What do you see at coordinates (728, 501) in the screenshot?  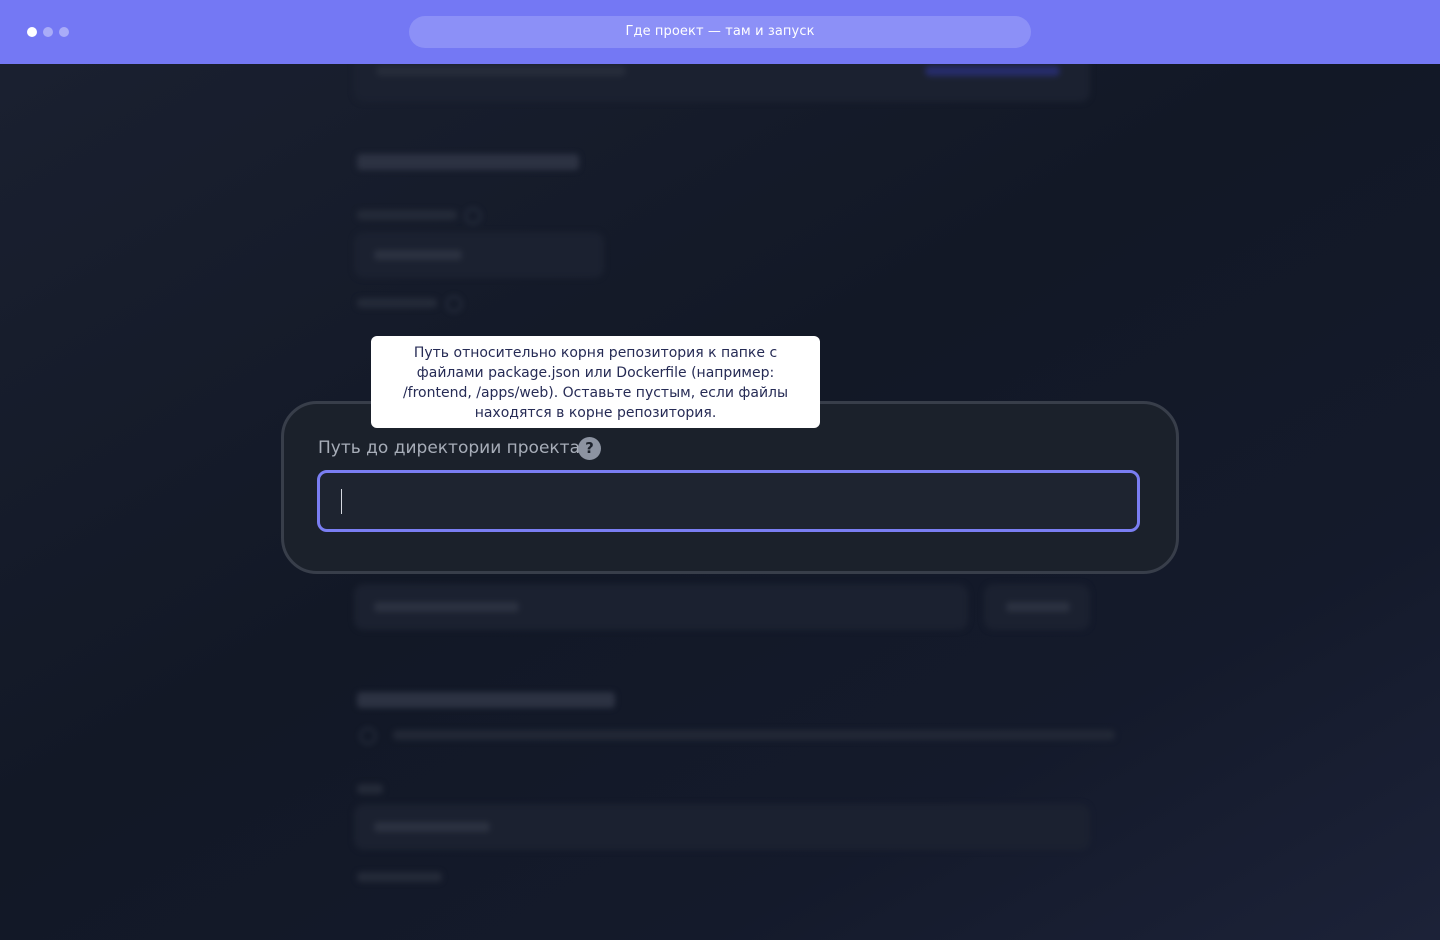 I see `project-path-input` at bounding box center [728, 501].